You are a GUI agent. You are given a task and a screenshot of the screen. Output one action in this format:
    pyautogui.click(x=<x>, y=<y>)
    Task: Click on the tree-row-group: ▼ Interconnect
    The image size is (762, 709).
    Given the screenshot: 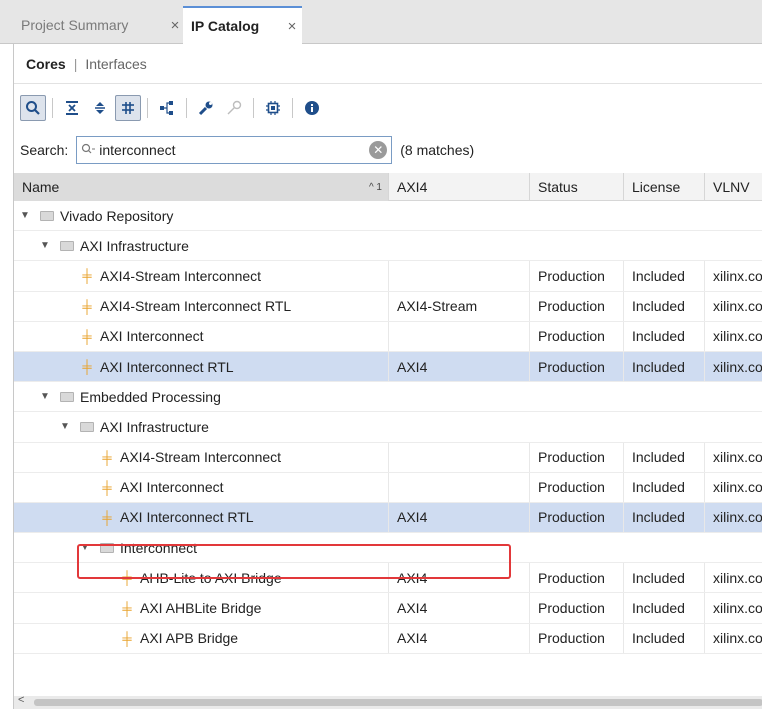 What is the action you would take?
    pyautogui.click(x=388, y=548)
    